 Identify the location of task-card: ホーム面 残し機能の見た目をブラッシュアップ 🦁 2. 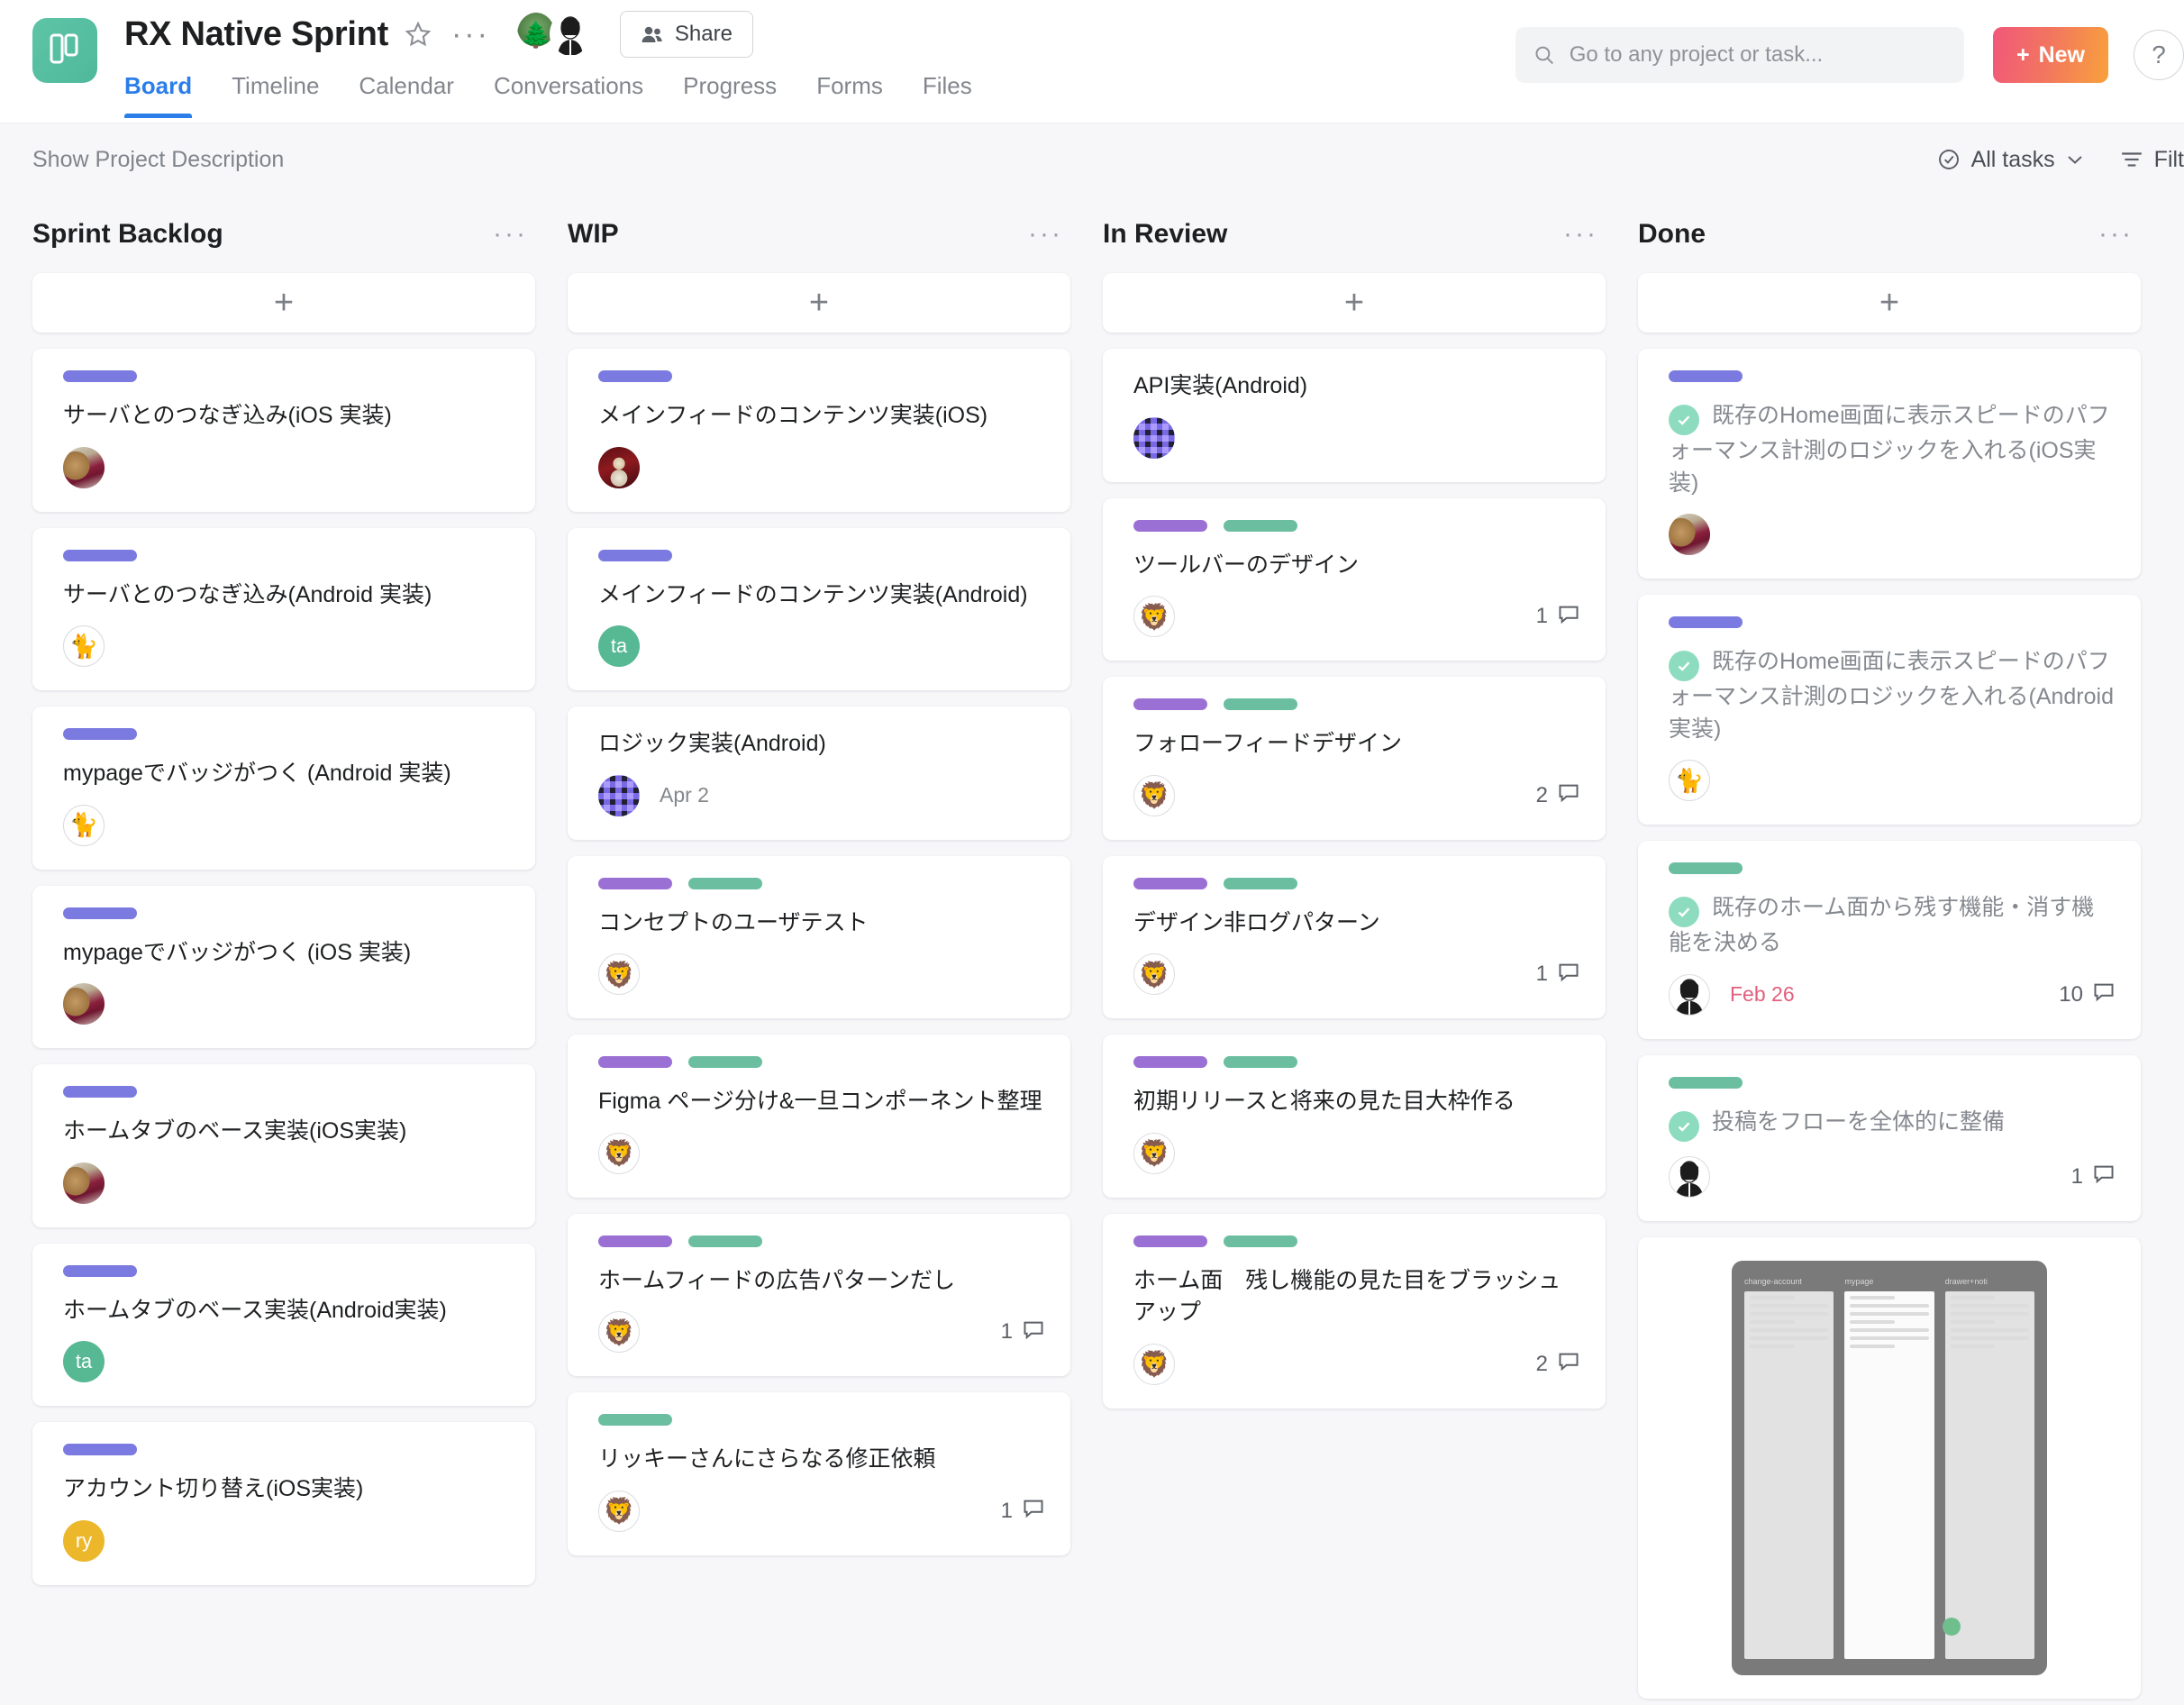
(1354, 1311).